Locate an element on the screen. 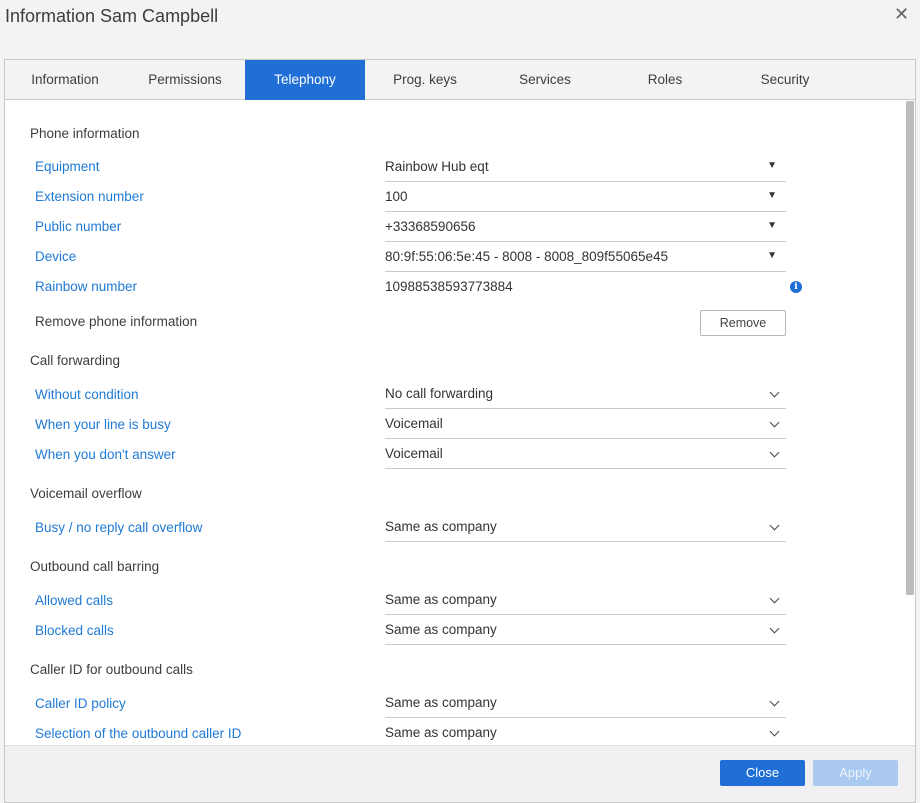 This screenshot has width=920, height=803. busy-no-reply-value: Same as company is located at coordinates (441, 526).